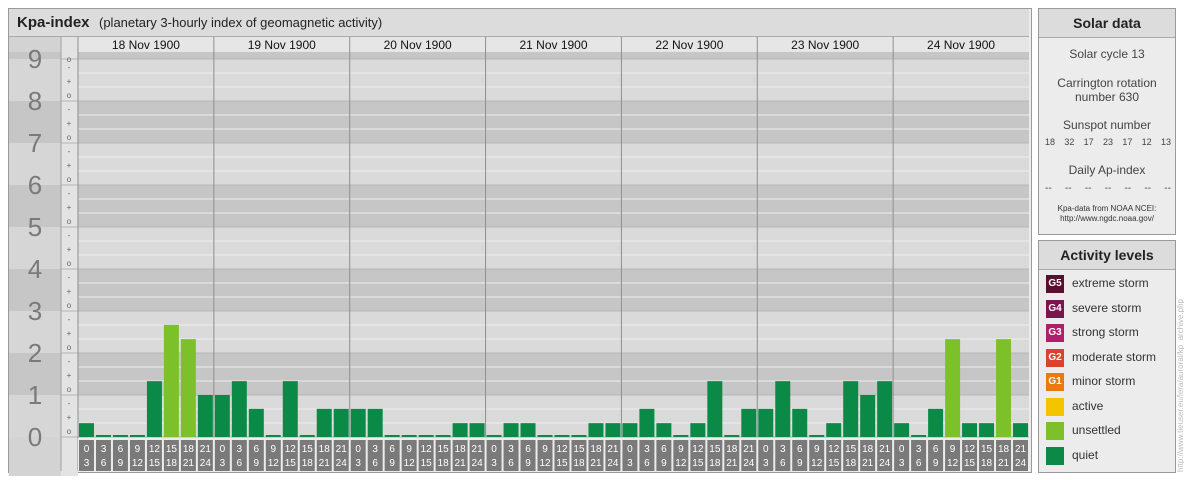 This screenshot has width=1184, height=480. What do you see at coordinates (961, 45) in the screenshot?
I see `date-label: 24 Nov 1900` at bounding box center [961, 45].